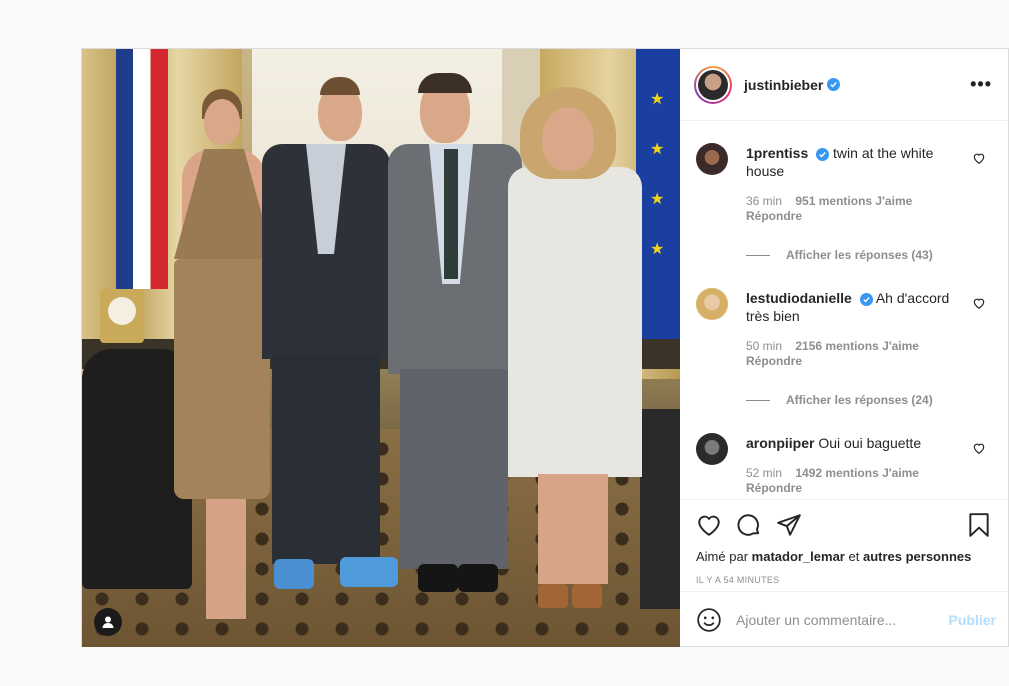  Describe the element at coordinates (799, 298) in the screenshot. I see `comment-username: lestudiodanielle` at that location.